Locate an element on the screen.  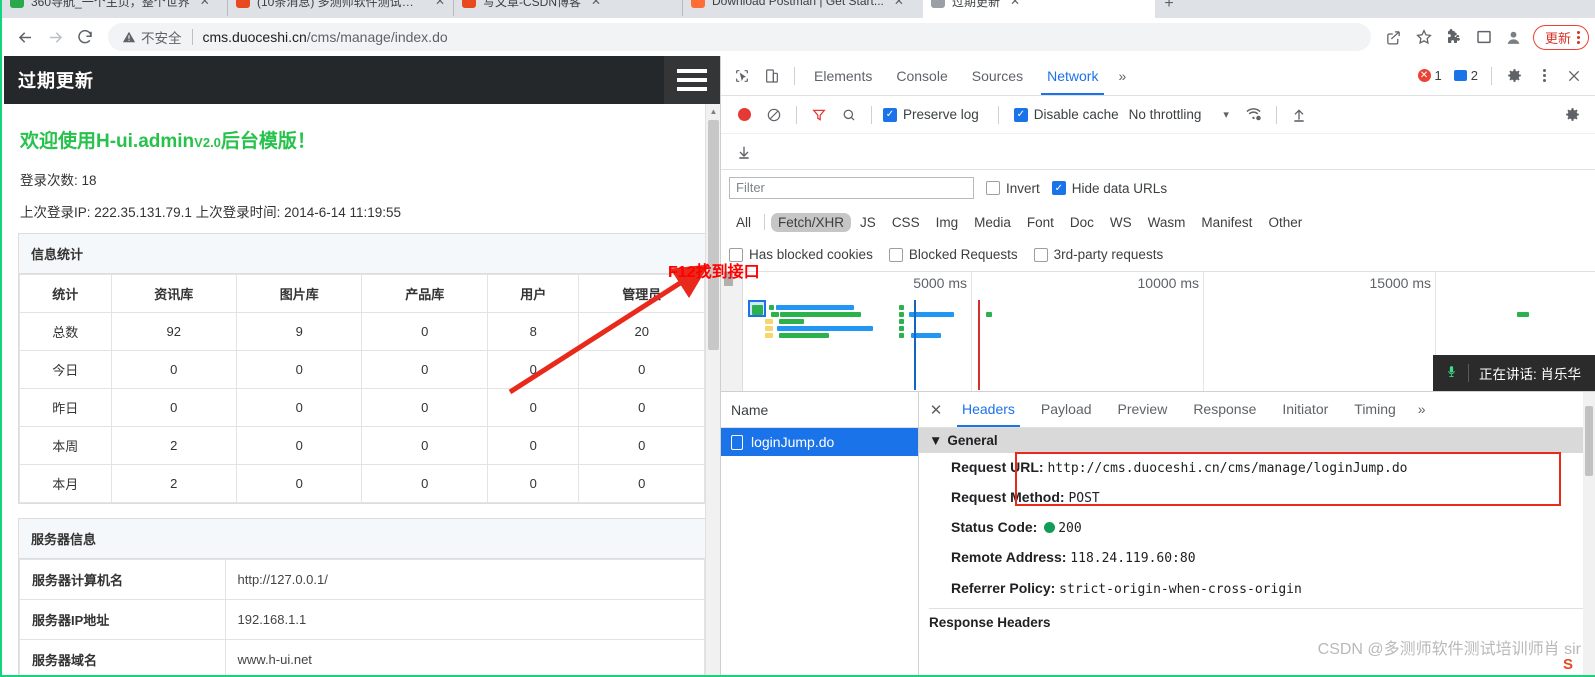
checkbox-blocked-requests: Blocked Requests is located at coordinates (953, 254).